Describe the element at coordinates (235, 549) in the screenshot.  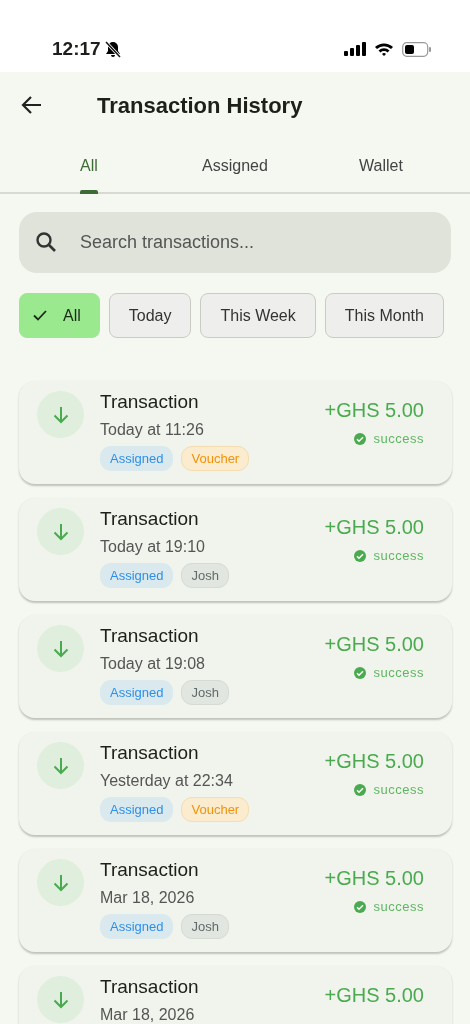
I see `transaction-card: Transaction Today at 19:10 Assigned Josh +GHS 5.00 success` at that location.